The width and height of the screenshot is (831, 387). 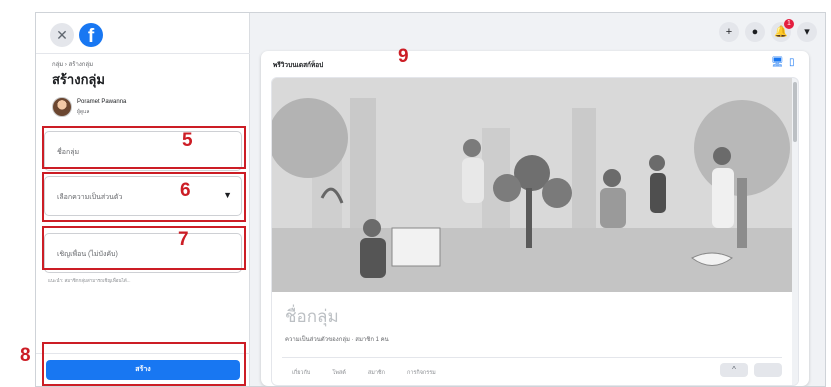 What do you see at coordinates (768, 370) in the screenshot?
I see `search-icon` at bounding box center [768, 370].